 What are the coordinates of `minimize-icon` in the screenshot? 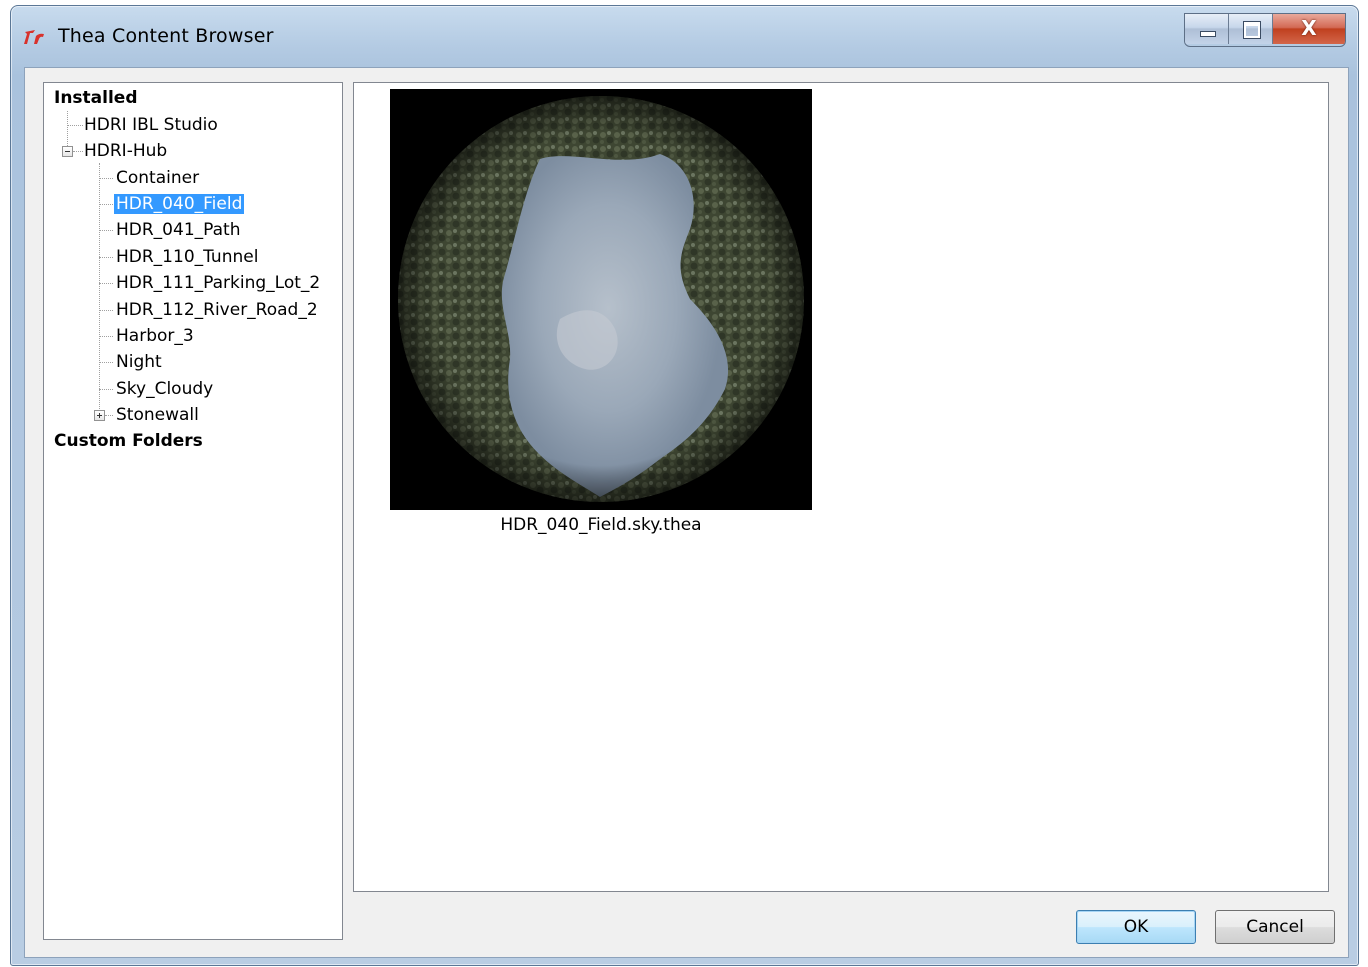 It's located at (1208, 34).